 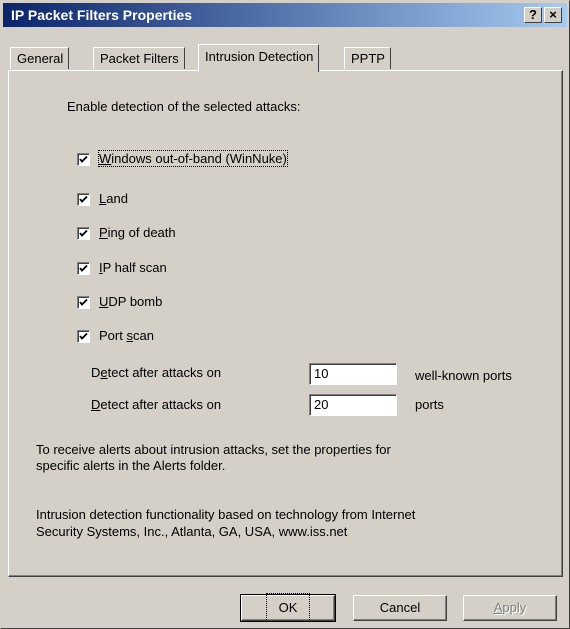 What do you see at coordinates (156, 404) in the screenshot?
I see `all-ports-label: Detect after attacks on` at bounding box center [156, 404].